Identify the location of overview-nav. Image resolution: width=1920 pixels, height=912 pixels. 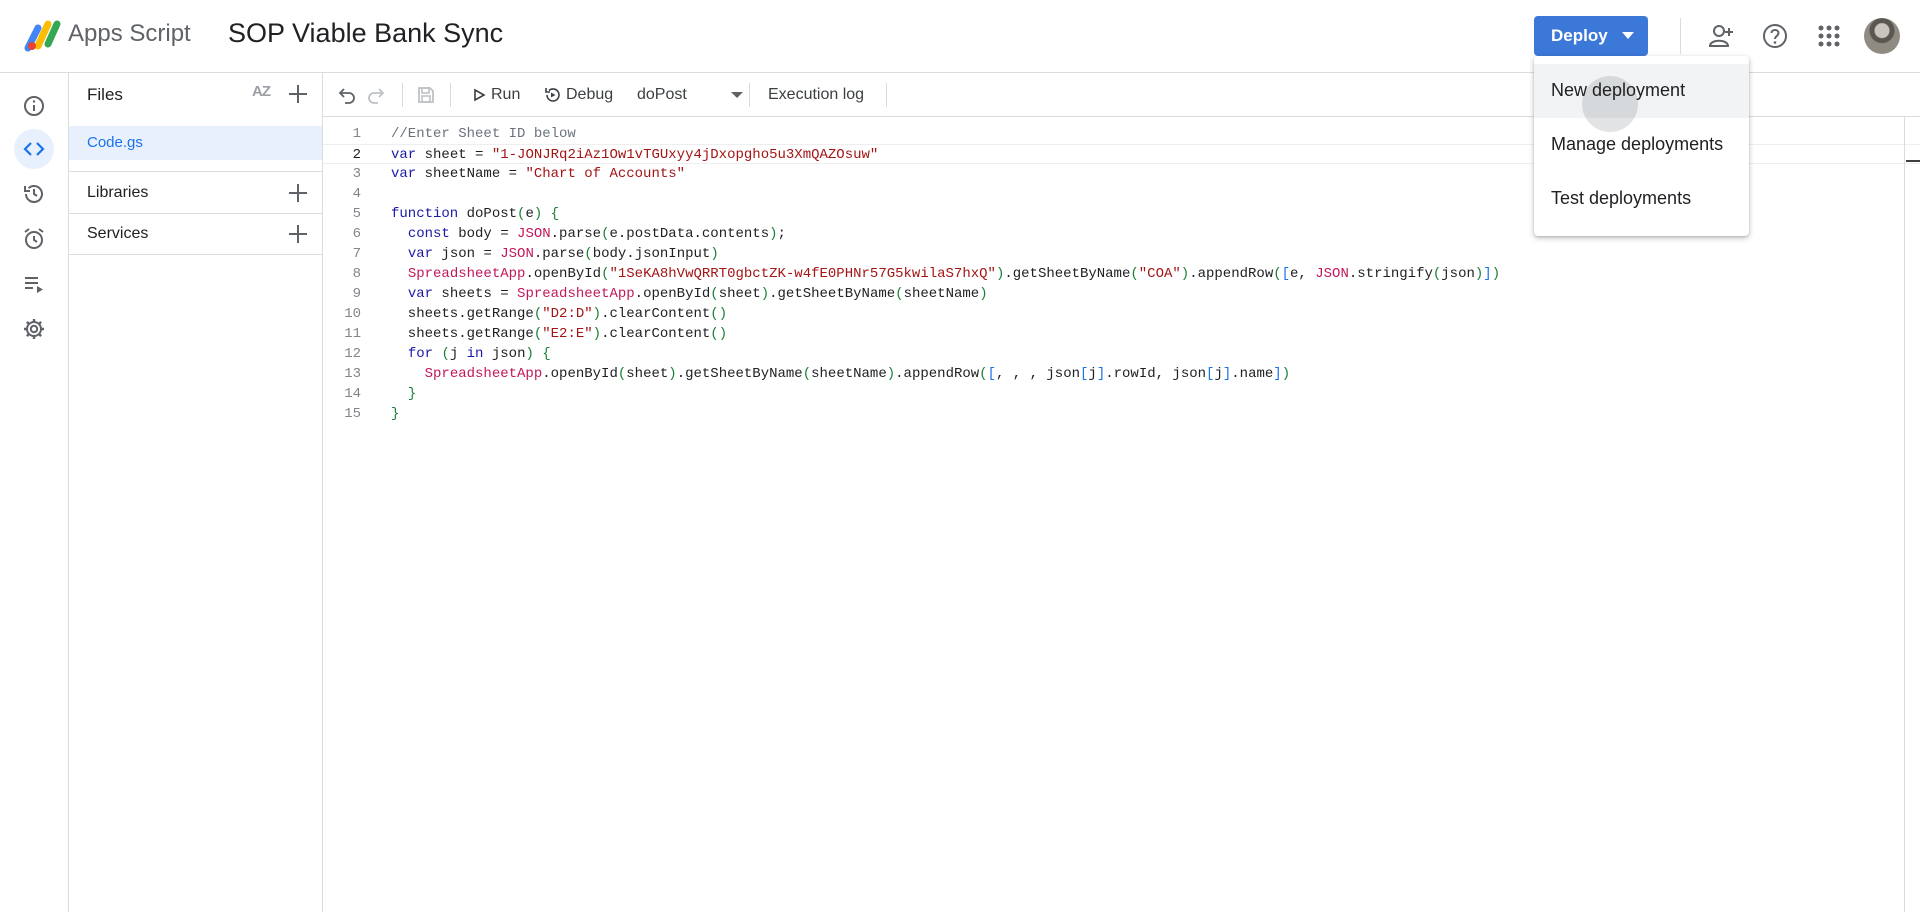
(34, 106).